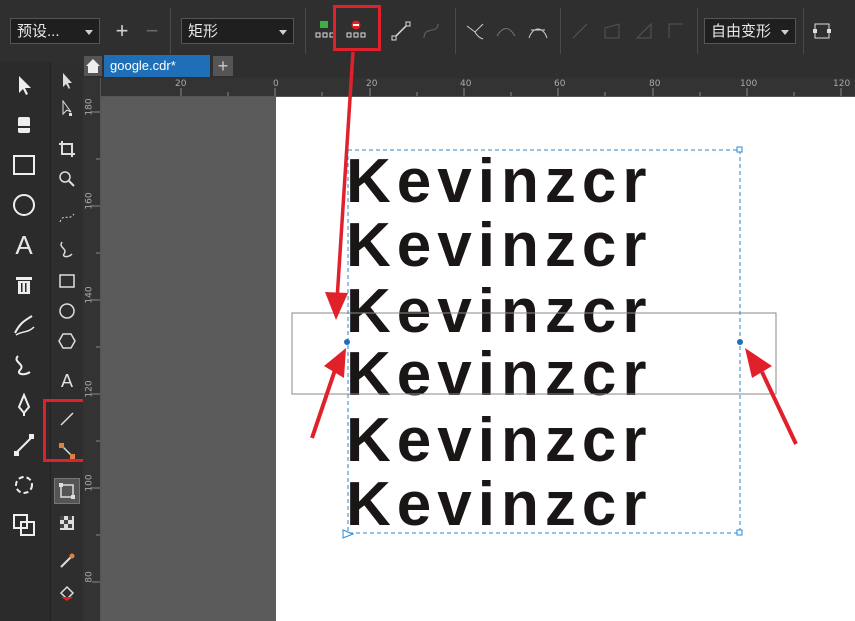  Describe the element at coordinates (676, 31) in the screenshot. I see `close-curve-icon` at that location.